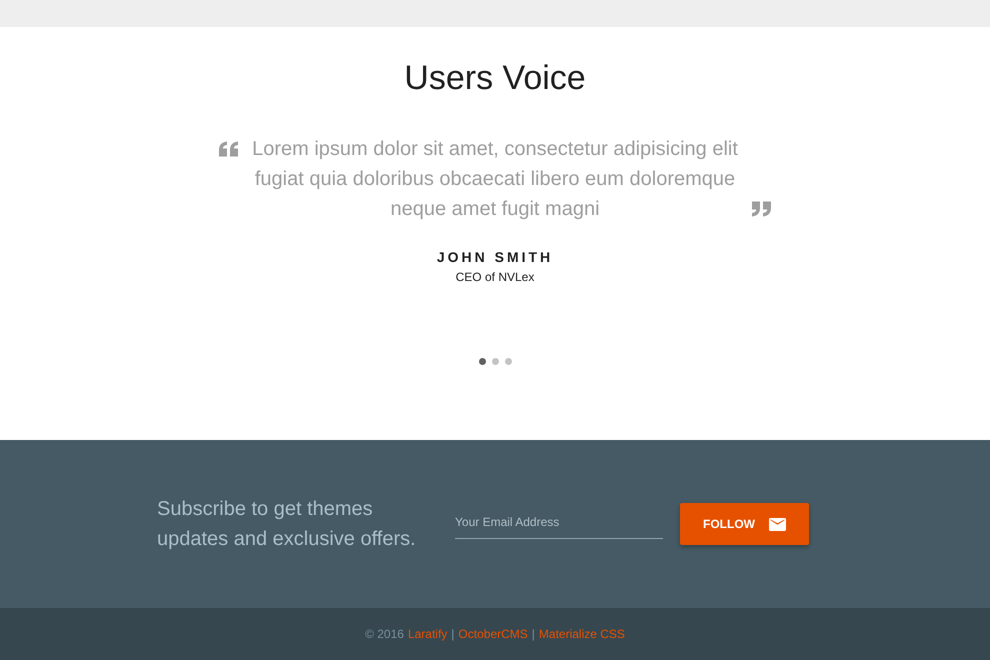  I want to click on follow-button: FOLLOW, so click(744, 524).